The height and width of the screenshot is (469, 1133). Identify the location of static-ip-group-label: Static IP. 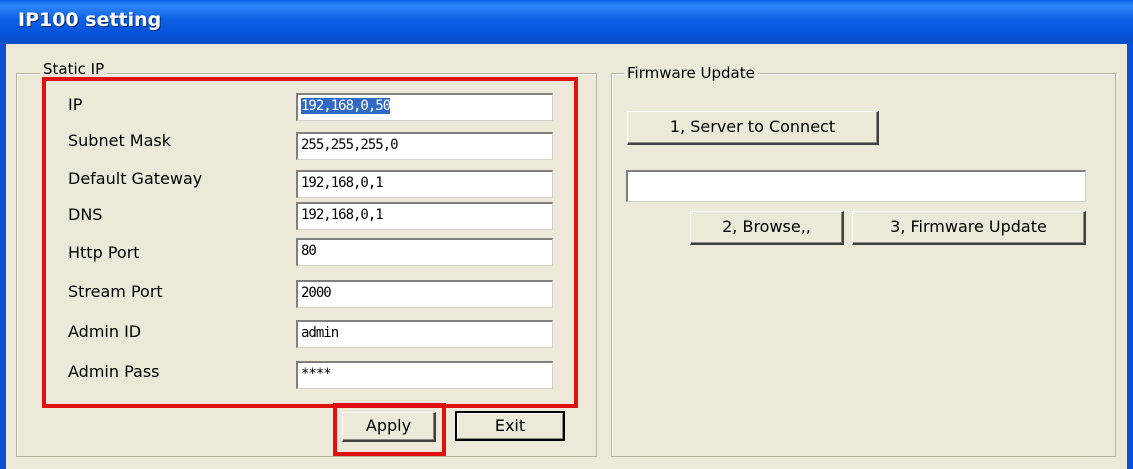
(74, 69).